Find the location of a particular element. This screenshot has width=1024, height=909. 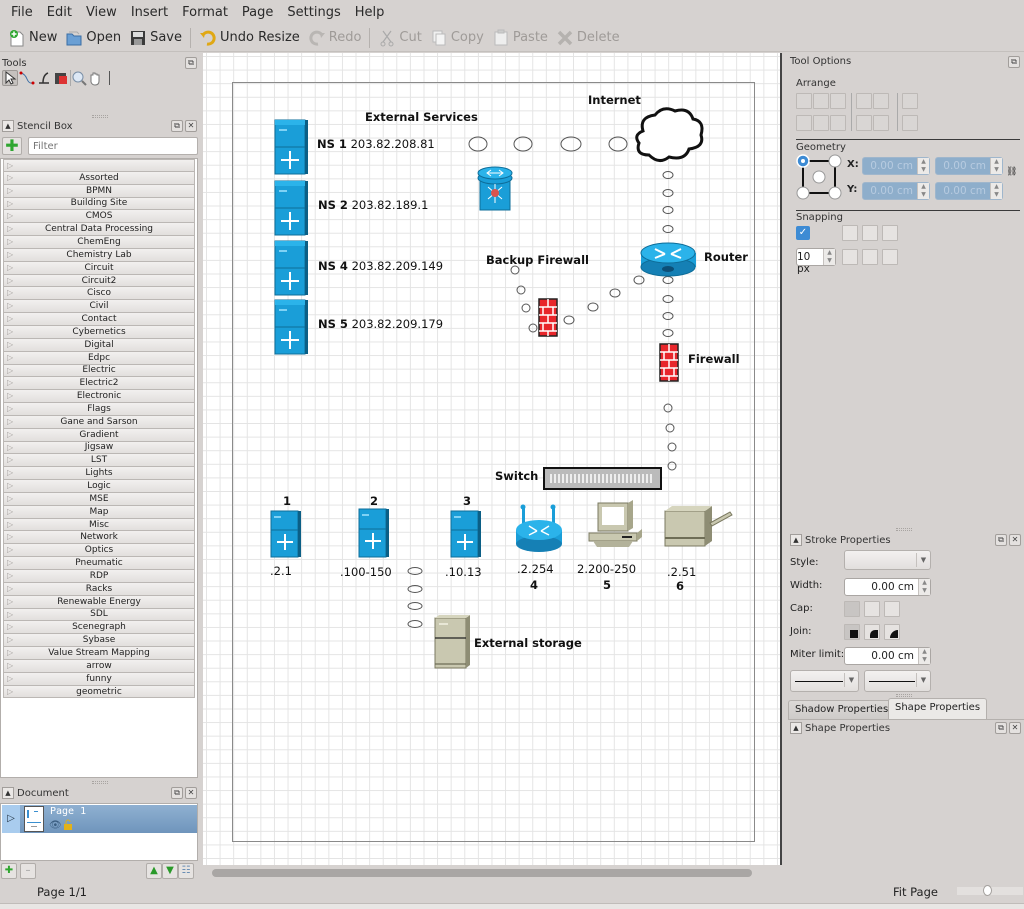

cap-flat-button is located at coordinates (852, 609).